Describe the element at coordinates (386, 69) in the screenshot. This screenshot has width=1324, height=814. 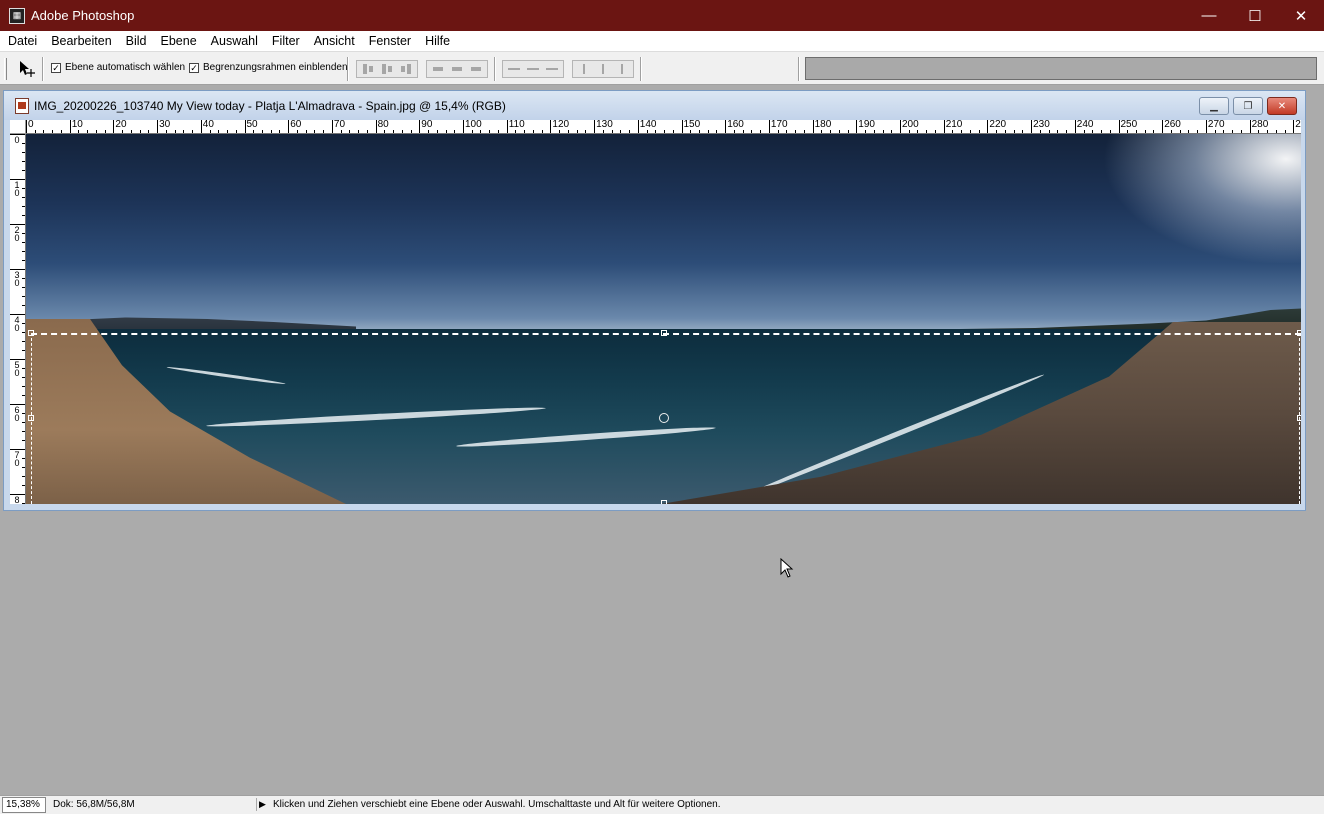
I see `align-vcenter-icon` at that location.